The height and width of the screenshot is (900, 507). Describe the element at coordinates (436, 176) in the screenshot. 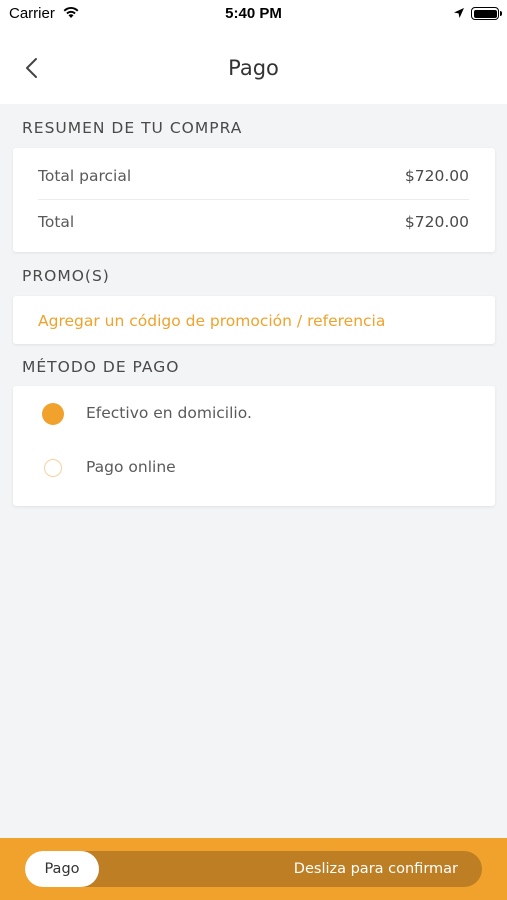

I see `subtotal-value: $720.00` at that location.